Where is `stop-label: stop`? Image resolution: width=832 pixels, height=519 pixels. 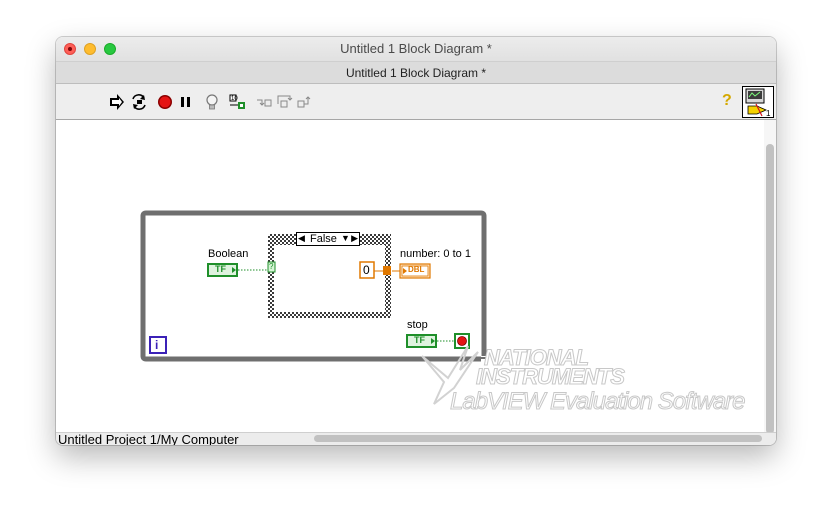
stop-label: stop is located at coordinates (417, 325).